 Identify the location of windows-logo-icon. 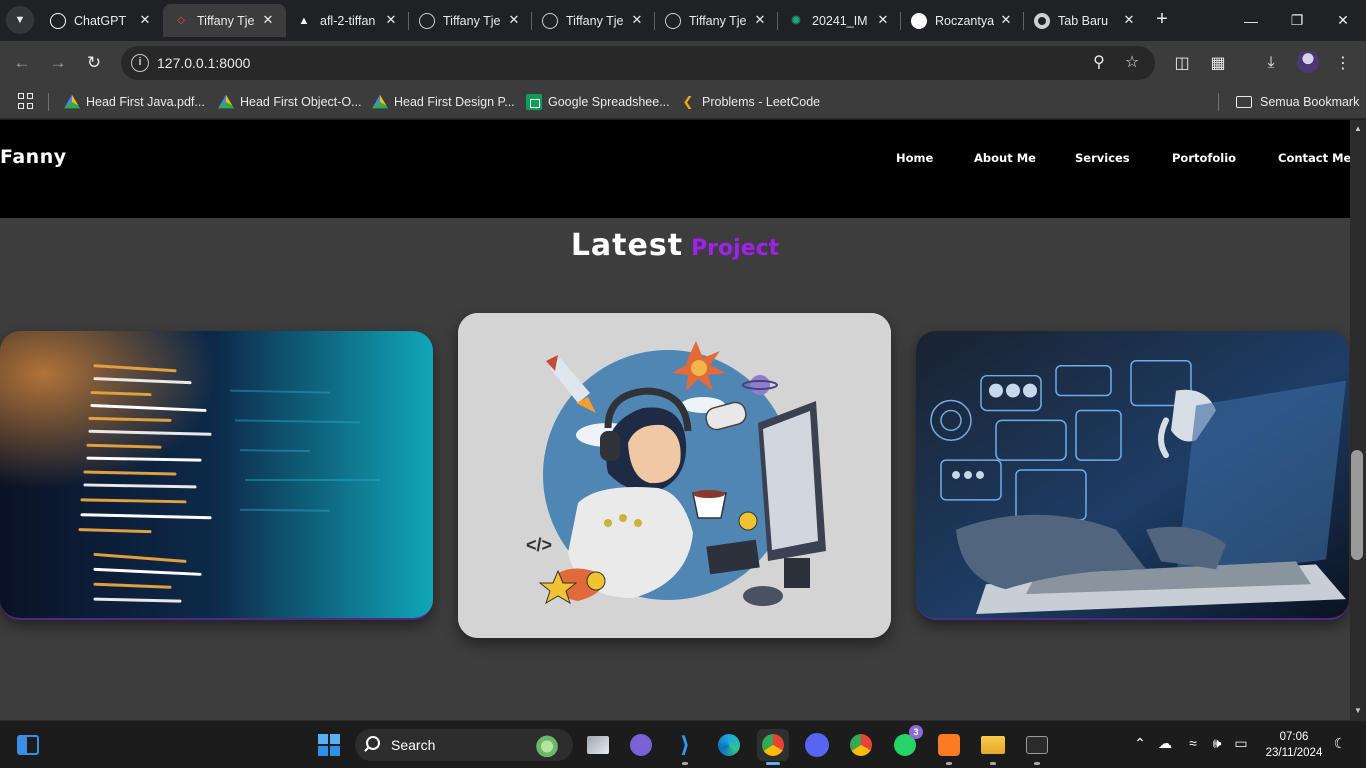
(329, 745).